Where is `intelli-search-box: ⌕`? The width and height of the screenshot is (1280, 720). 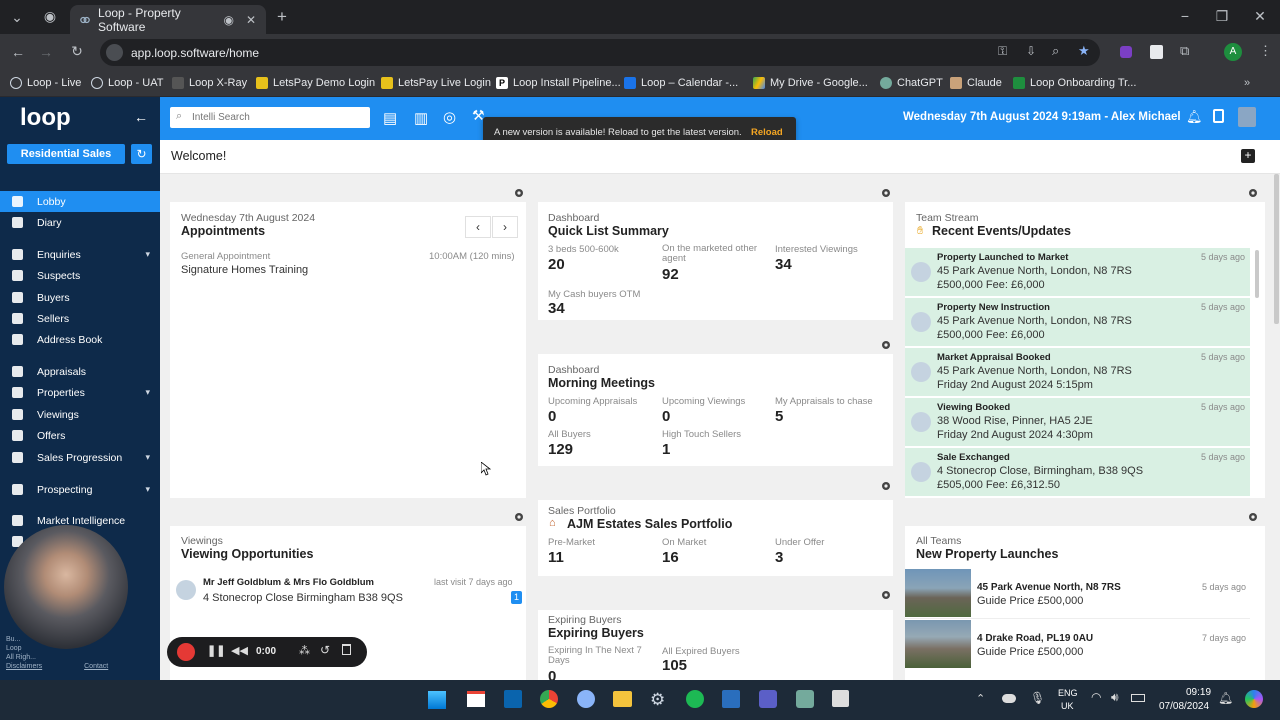
intelli-search-box: ⌕ is located at coordinates (270, 117).